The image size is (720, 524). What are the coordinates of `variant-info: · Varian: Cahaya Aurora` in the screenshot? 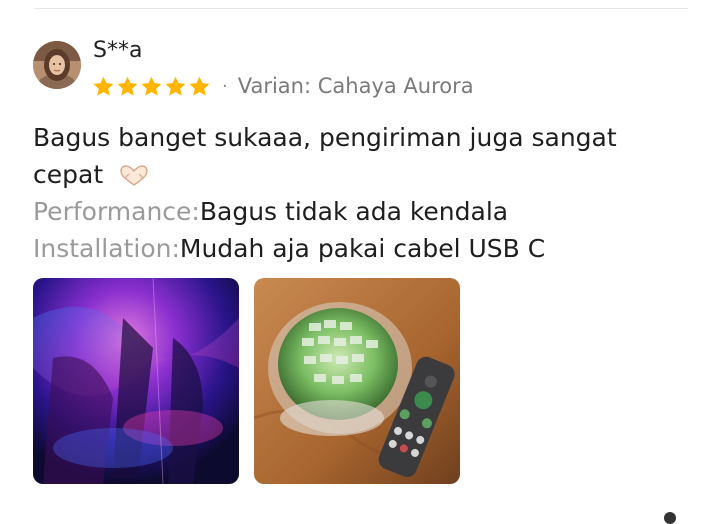 It's located at (348, 86).